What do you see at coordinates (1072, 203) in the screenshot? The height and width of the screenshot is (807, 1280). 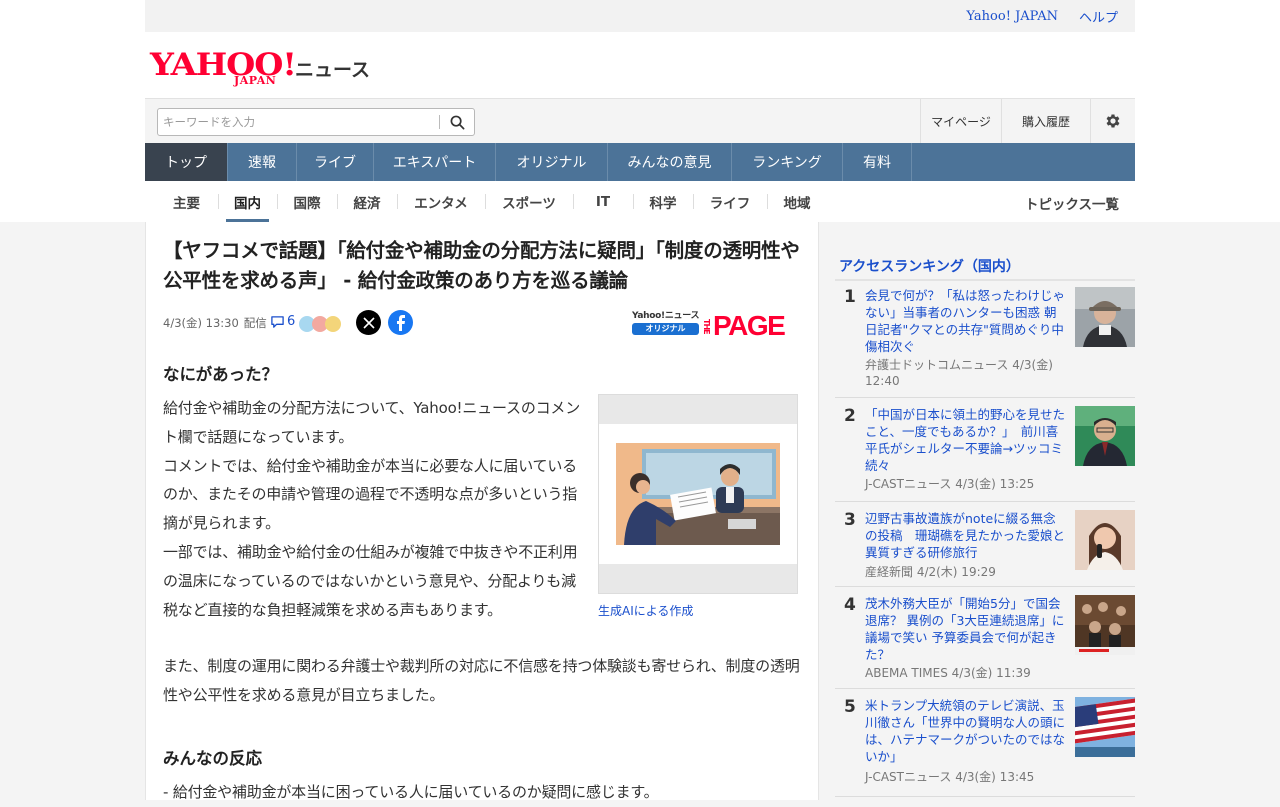 I see `topics-list-link: トピックス一覧` at bounding box center [1072, 203].